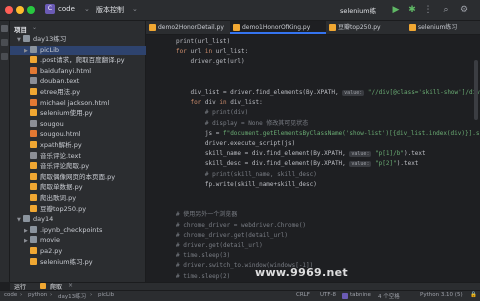  I want to click on code-token: # time.sleep(3), so click(203, 256).